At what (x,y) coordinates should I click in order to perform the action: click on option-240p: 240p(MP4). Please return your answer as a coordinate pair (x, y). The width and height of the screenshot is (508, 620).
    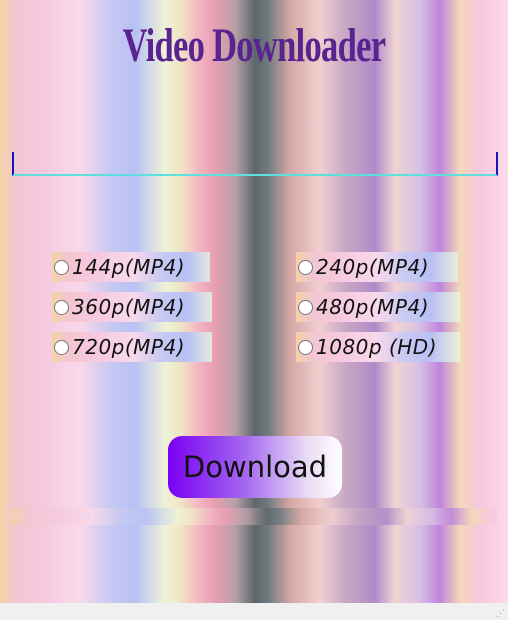
    Looking at the image, I should click on (377, 267).